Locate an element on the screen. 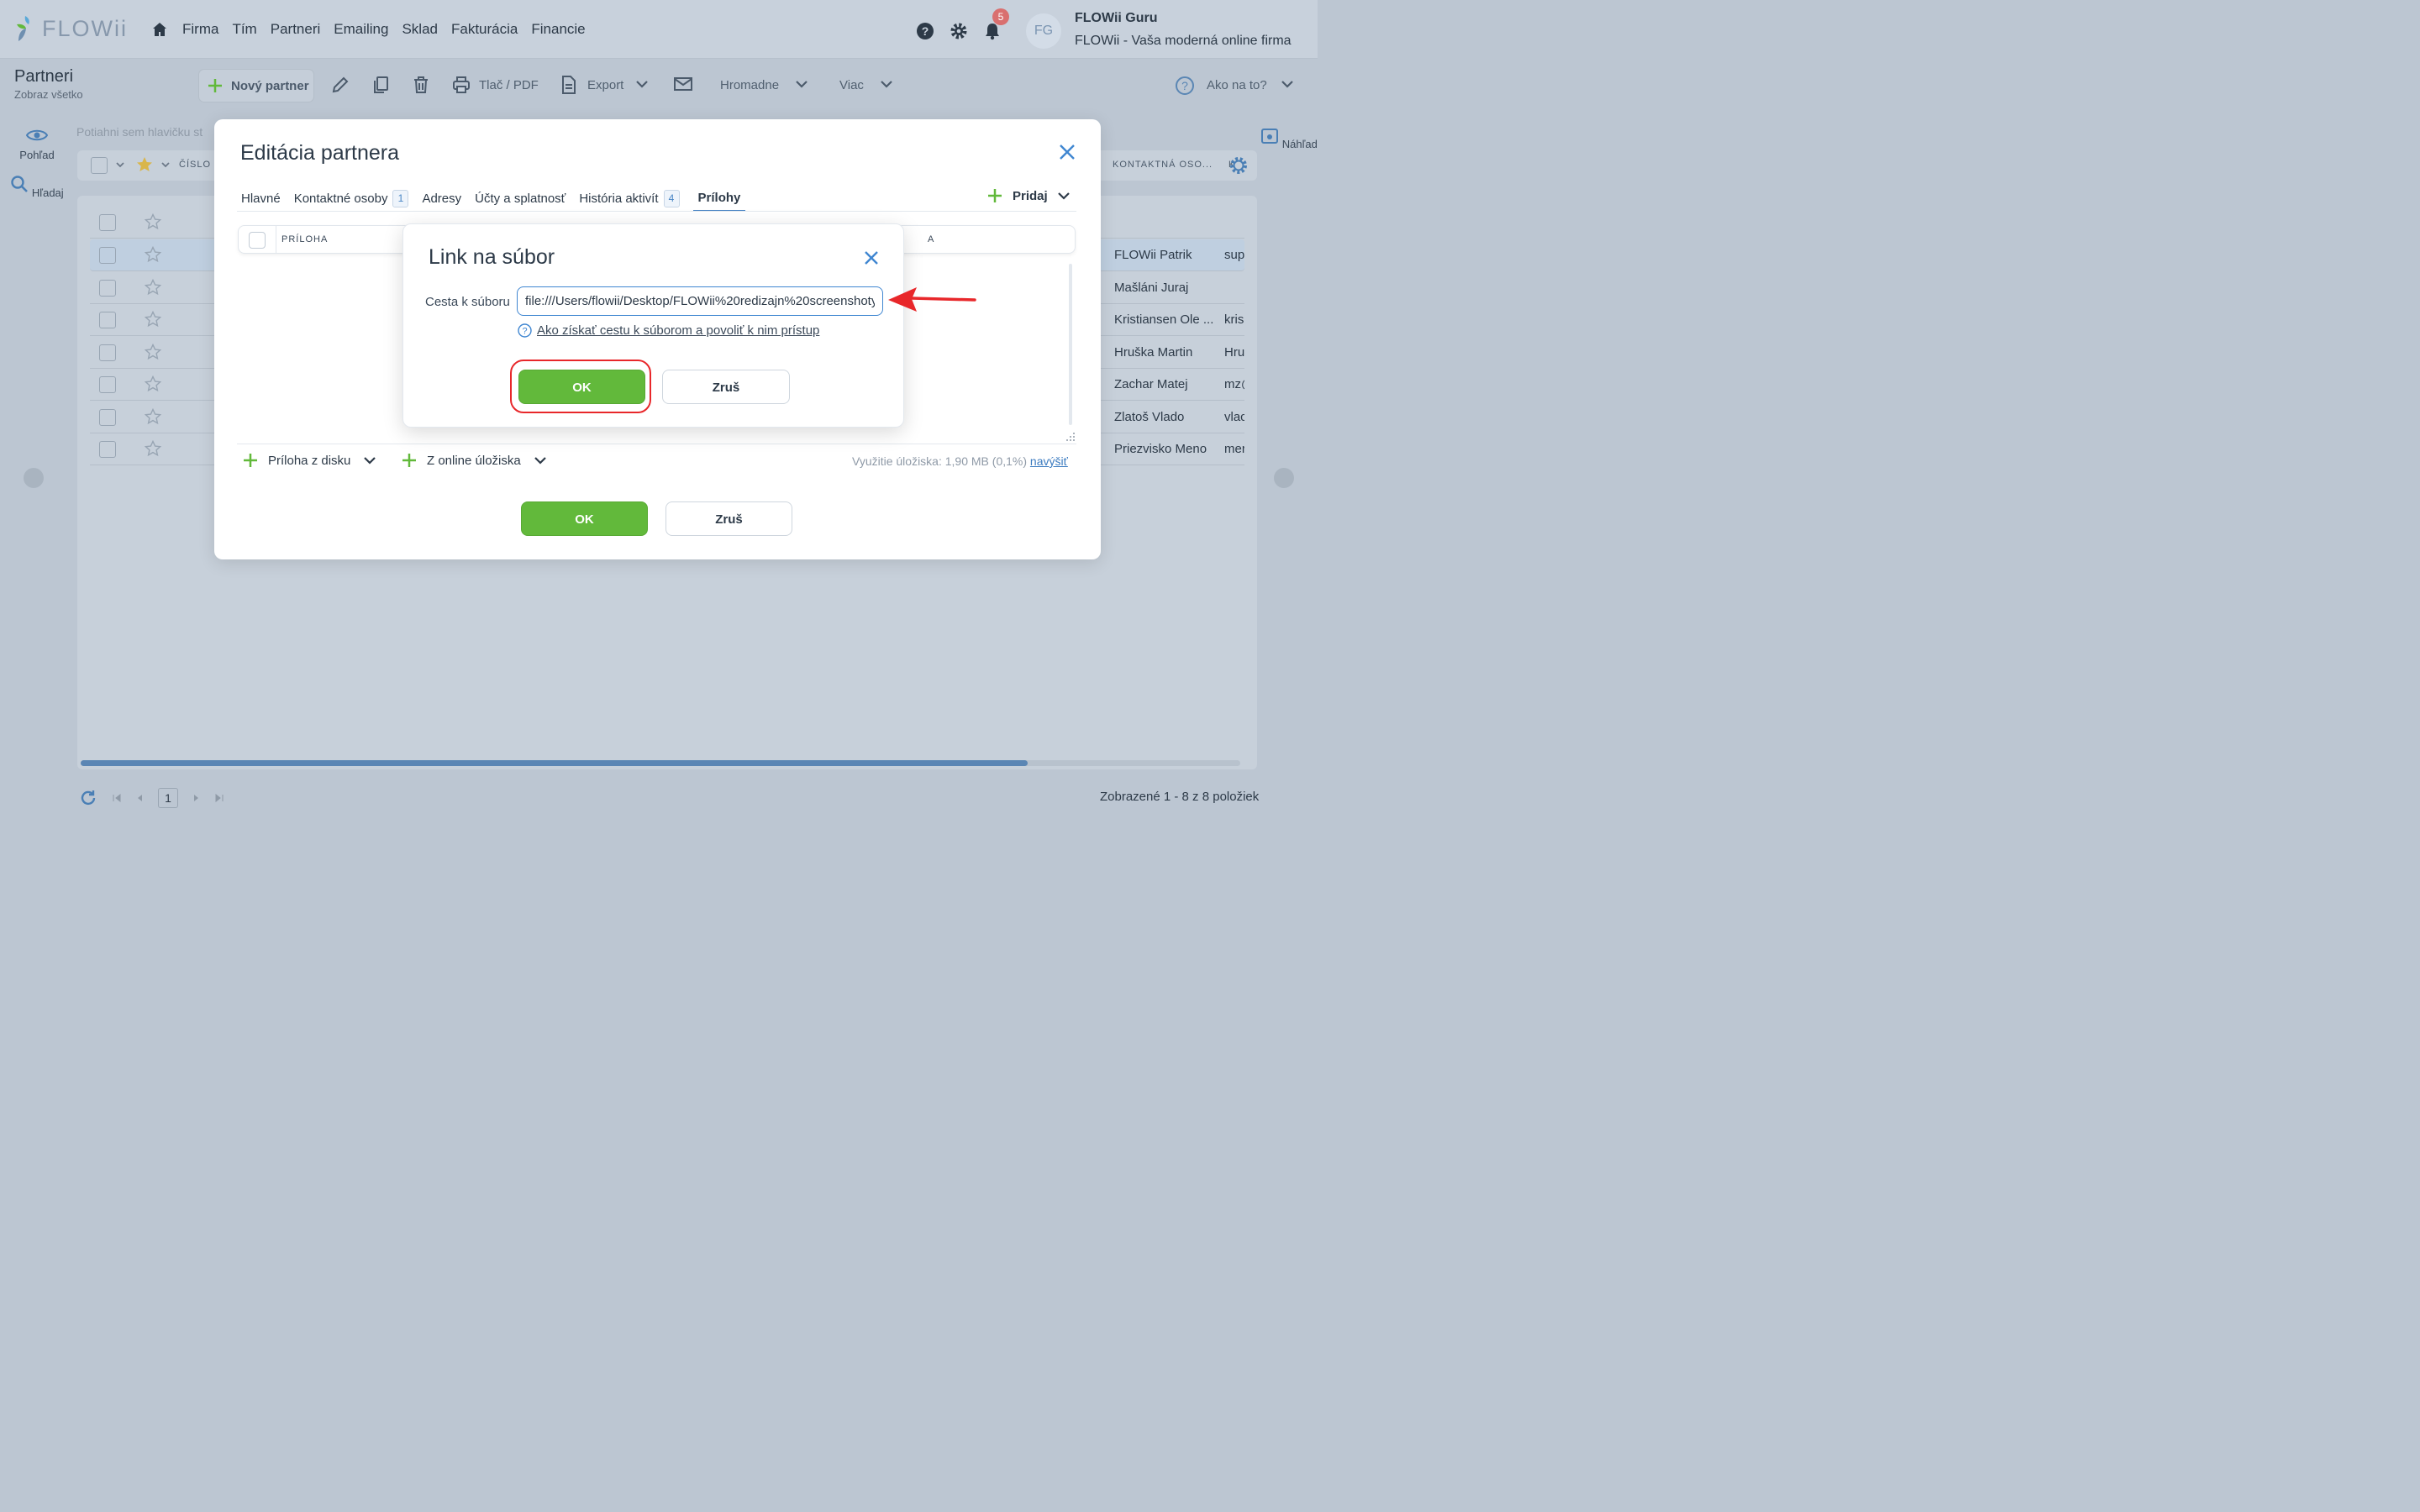  attach-online-button: Z online úložiska is located at coordinates (474, 460).